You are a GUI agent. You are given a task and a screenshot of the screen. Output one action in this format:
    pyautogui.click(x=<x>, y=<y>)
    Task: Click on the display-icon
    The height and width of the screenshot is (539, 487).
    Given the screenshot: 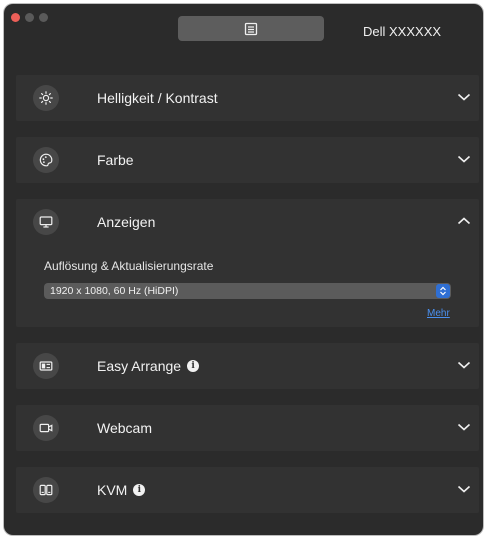 What is the action you would take?
    pyautogui.click(x=46, y=222)
    